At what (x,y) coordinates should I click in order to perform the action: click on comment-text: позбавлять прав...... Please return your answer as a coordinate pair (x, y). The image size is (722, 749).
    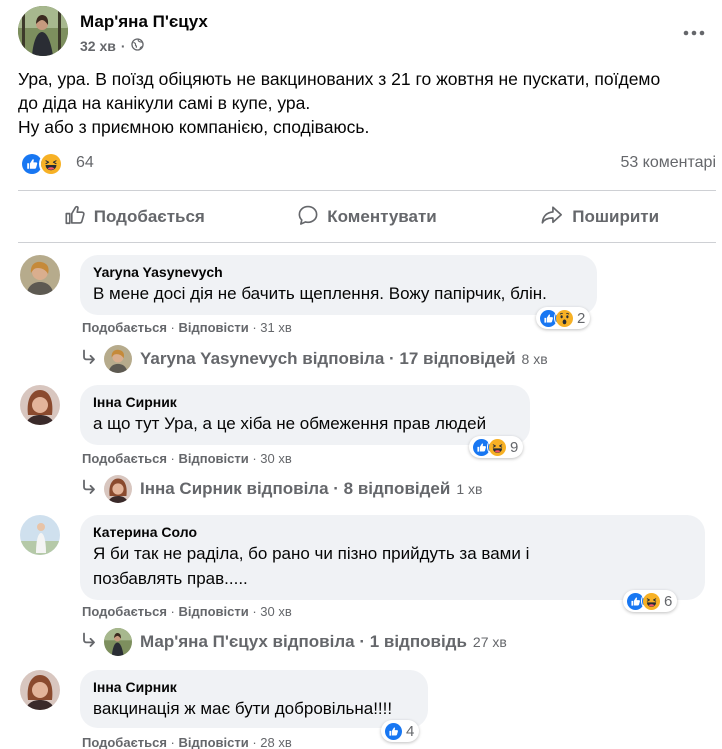
    Looking at the image, I should click on (170, 578).